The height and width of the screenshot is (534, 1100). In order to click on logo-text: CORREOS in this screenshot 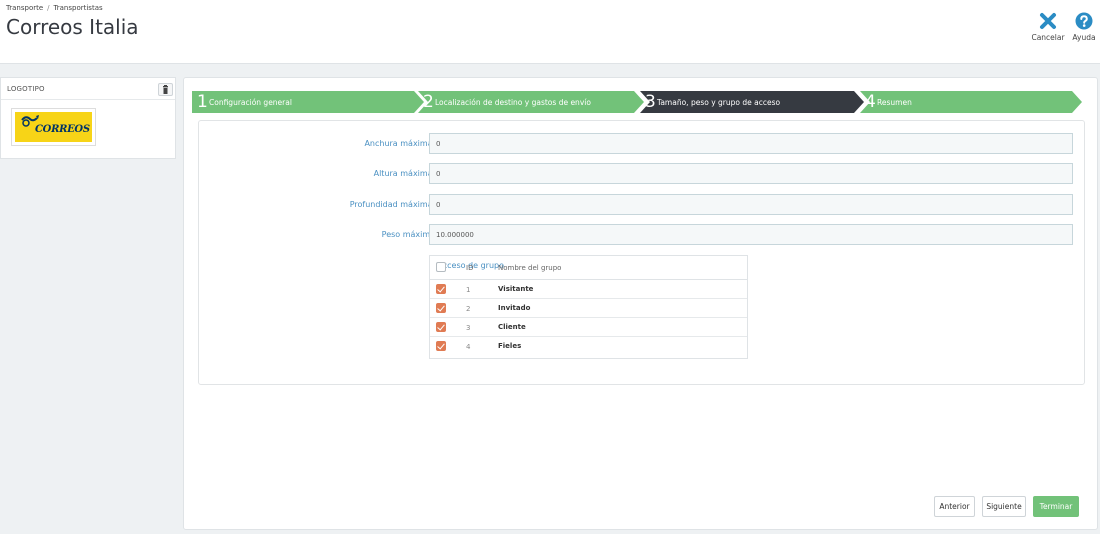, I will do `click(62, 129)`.